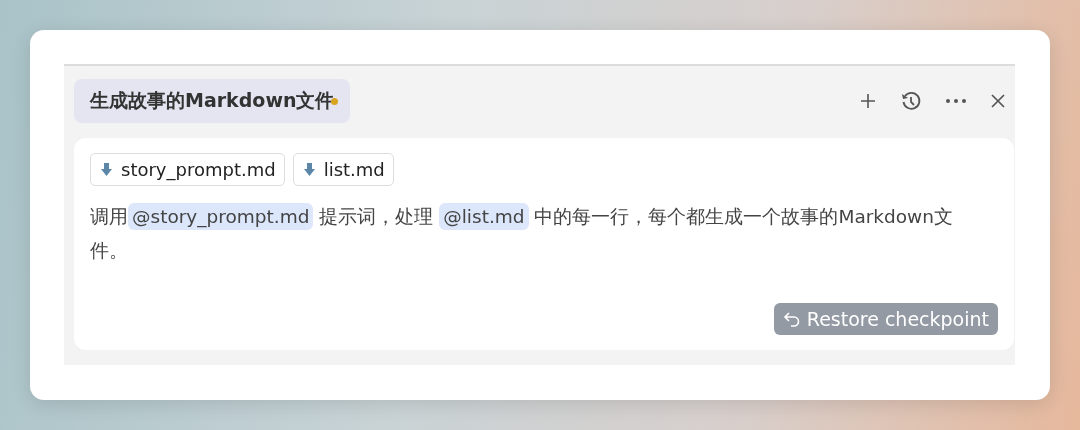 Image resolution: width=1080 pixels, height=430 pixels. I want to click on file-chip: list.md, so click(343, 169).